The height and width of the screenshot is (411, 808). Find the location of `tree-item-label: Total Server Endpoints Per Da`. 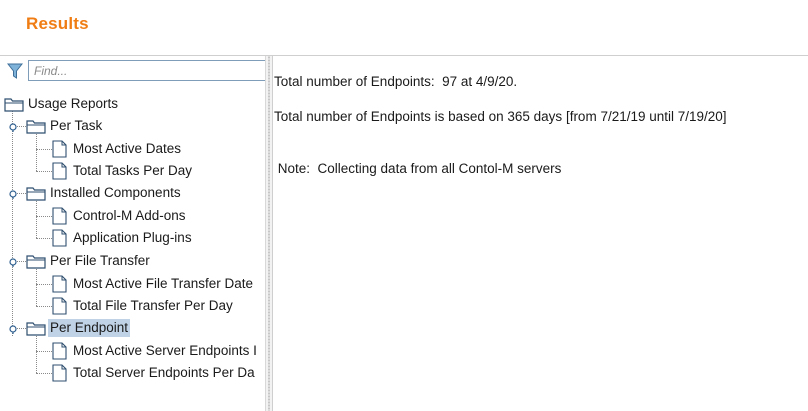

tree-item-label: Total Server Endpoints Per Da is located at coordinates (164, 372).